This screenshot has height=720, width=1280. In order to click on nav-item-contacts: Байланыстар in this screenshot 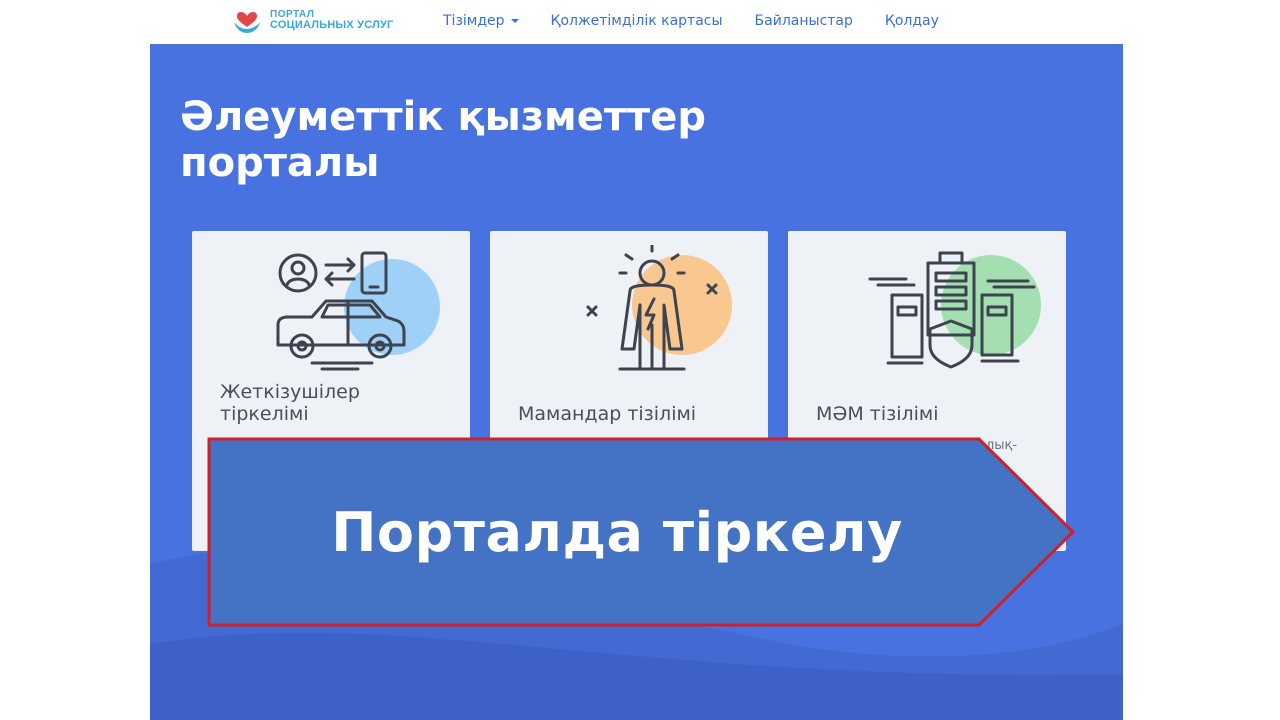, I will do `click(804, 21)`.